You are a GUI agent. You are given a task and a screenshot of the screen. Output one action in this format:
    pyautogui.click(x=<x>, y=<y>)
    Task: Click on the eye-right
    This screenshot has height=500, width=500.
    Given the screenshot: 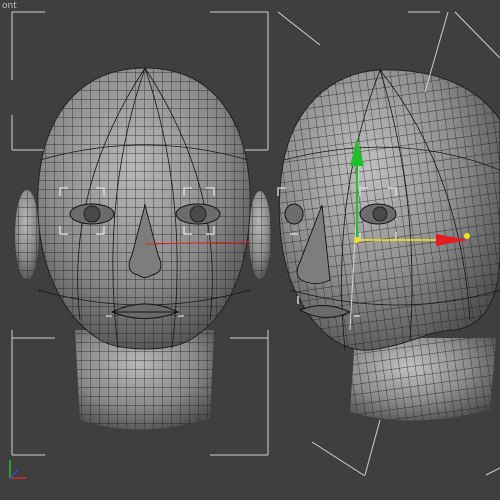 What is the action you would take?
    pyautogui.click(x=198, y=214)
    